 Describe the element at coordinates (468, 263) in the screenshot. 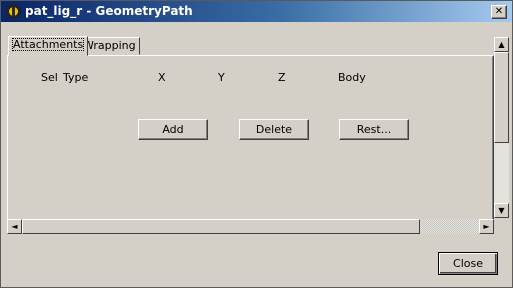

I see `close-button: Close` at that location.